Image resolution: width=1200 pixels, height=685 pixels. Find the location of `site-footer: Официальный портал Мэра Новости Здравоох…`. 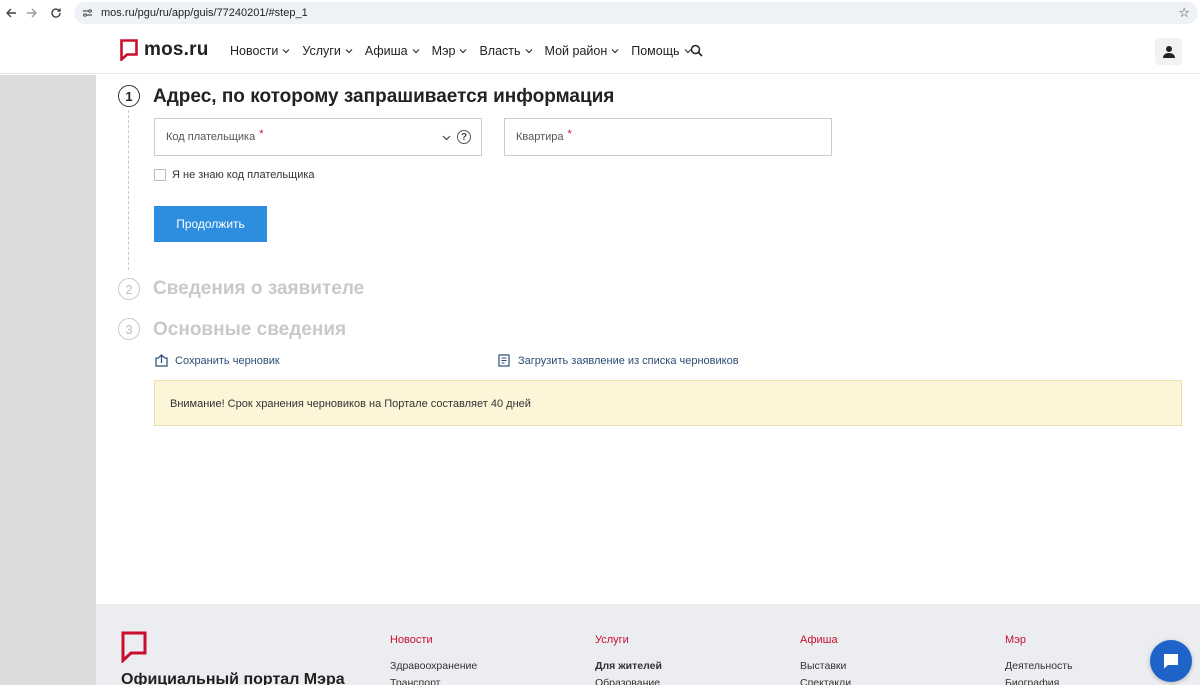

site-footer: Официальный портал Мэра Новости Здравоох… is located at coordinates (648, 644).